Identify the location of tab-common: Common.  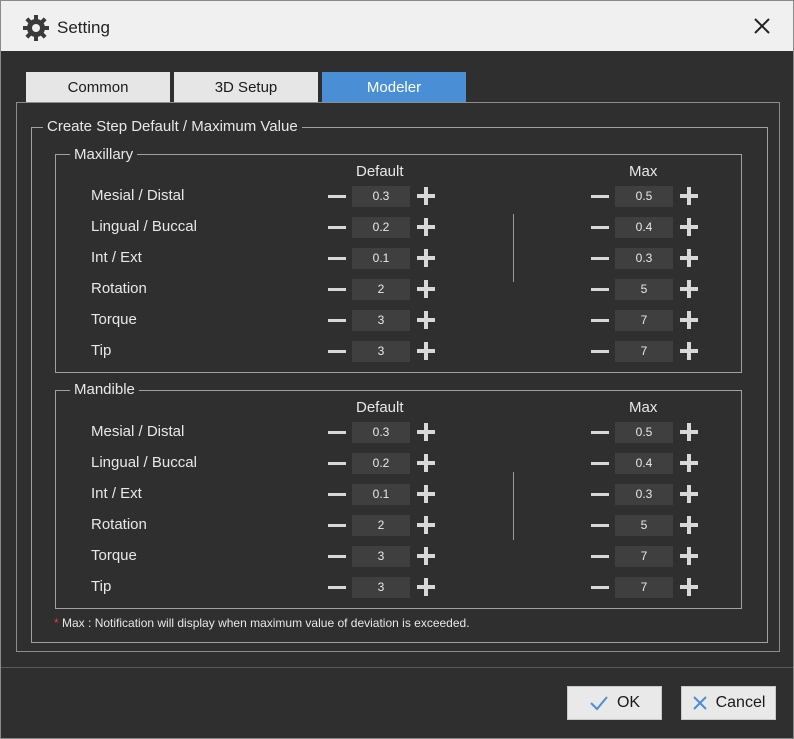
(98, 87).